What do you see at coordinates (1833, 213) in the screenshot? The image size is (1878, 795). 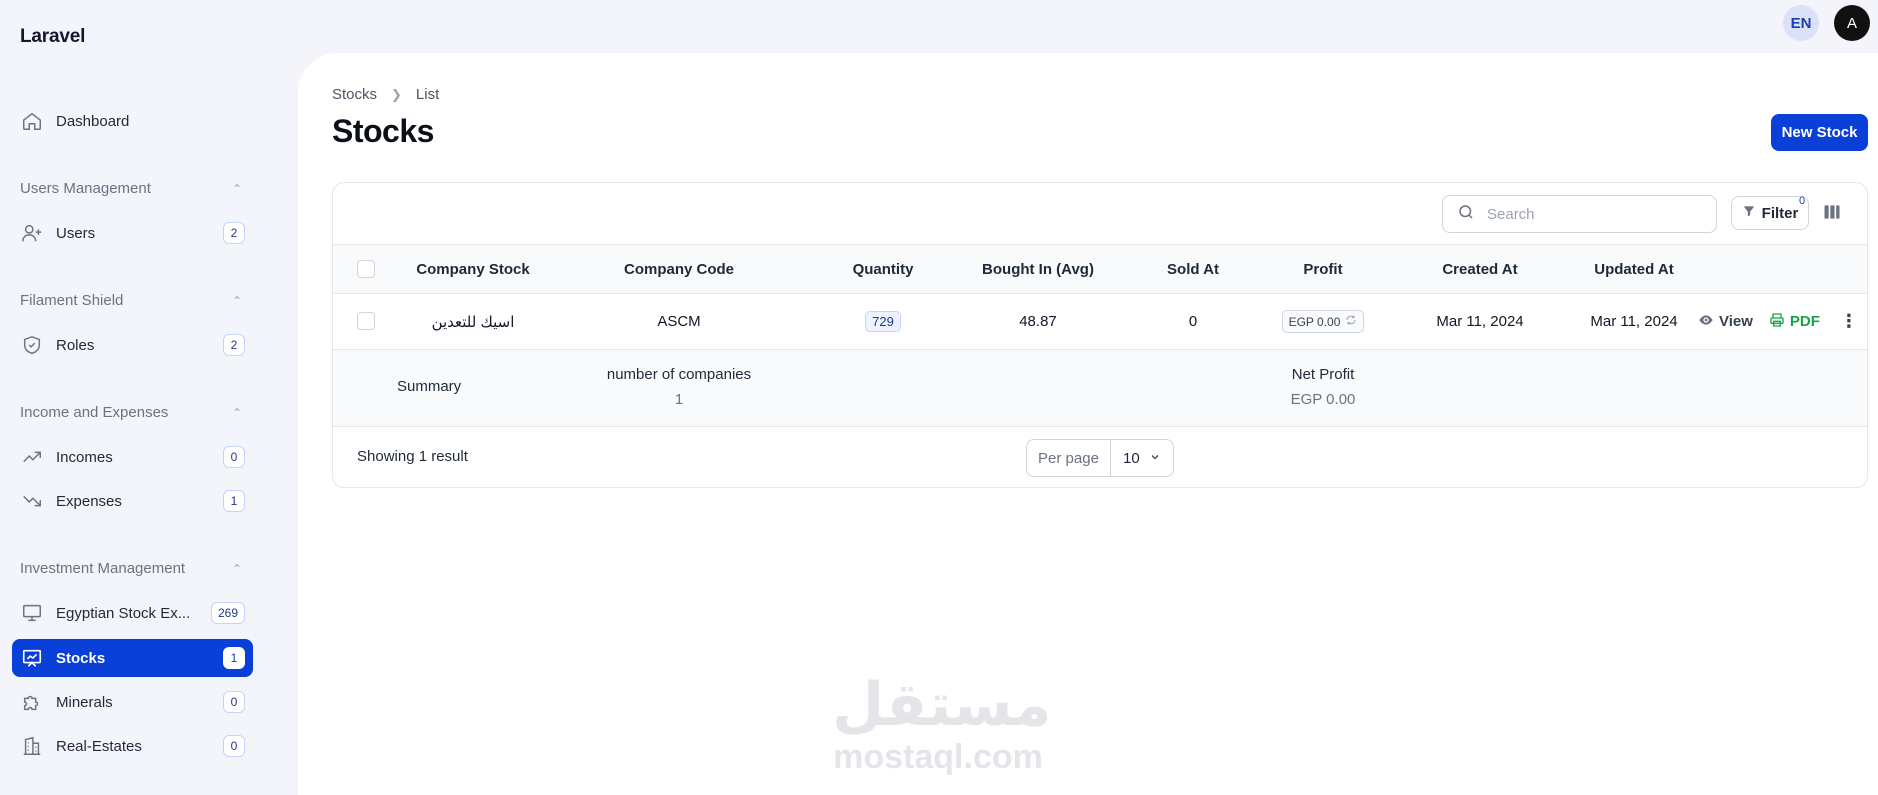 I see `columns-icon` at bounding box center [1833, 213].